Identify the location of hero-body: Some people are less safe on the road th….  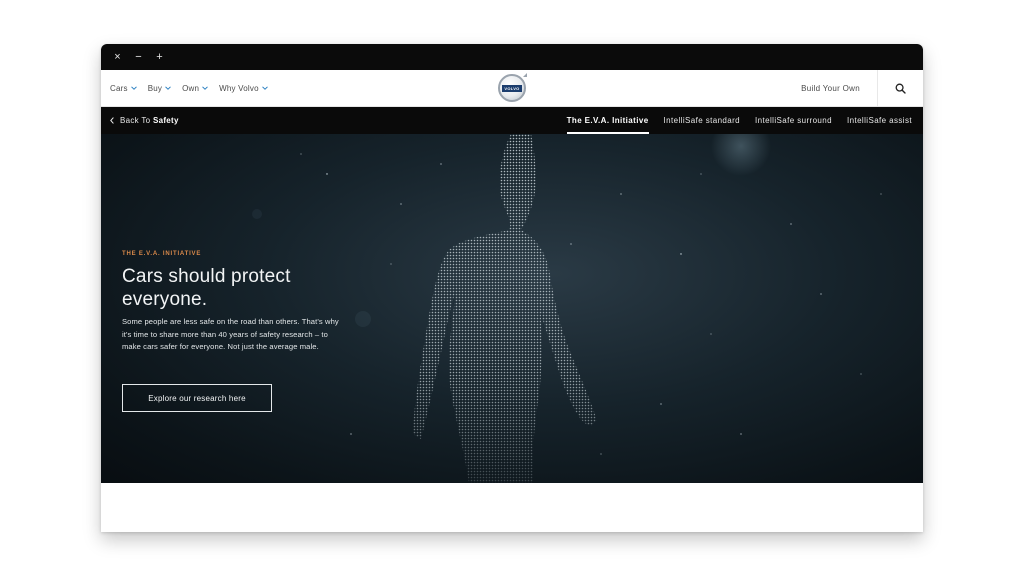
(230, 334).